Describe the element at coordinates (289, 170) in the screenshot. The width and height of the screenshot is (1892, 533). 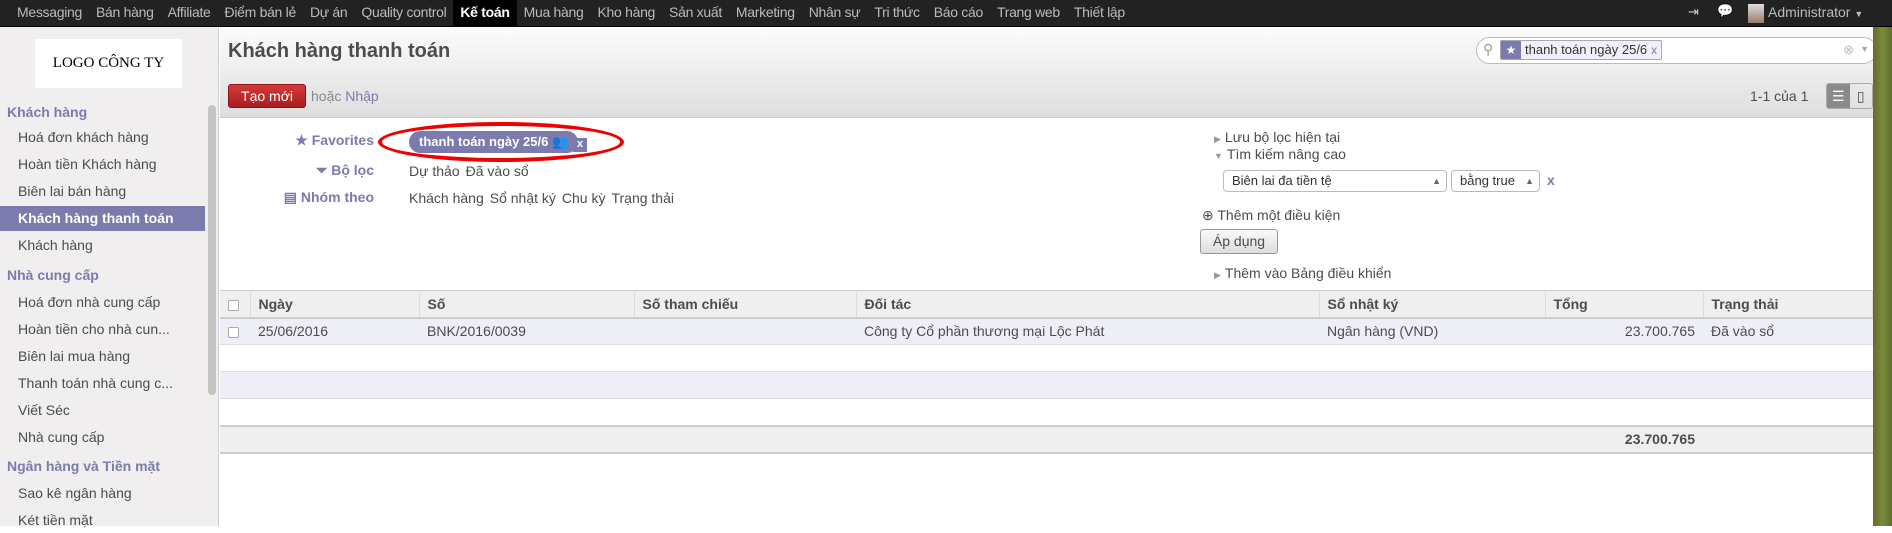
I see `filter-label: ⏷ Bộ lọc` at that location.